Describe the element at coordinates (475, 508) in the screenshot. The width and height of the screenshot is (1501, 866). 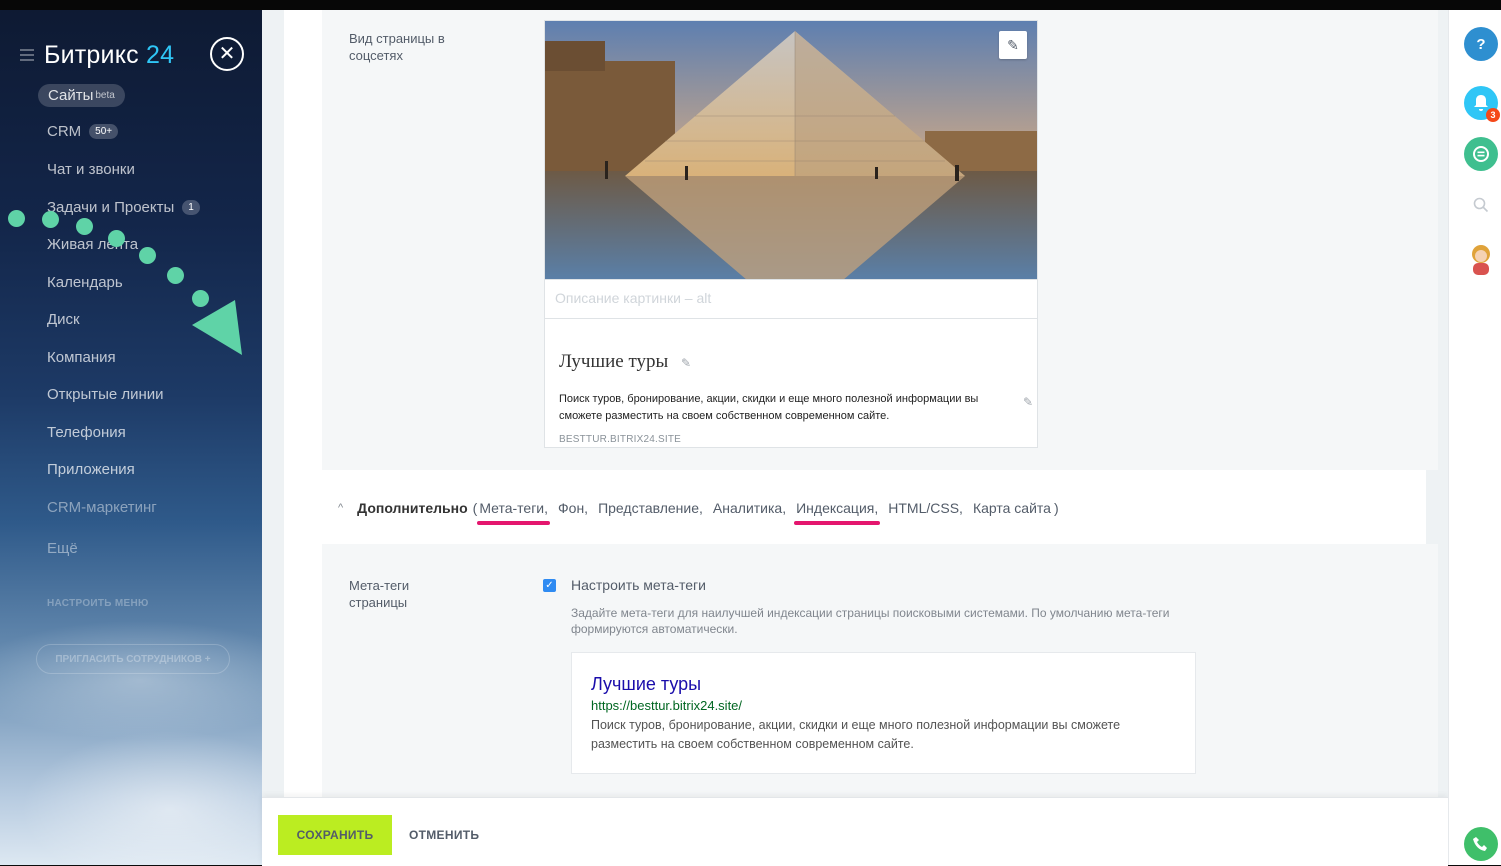
I see `paren-open: (` at that location.